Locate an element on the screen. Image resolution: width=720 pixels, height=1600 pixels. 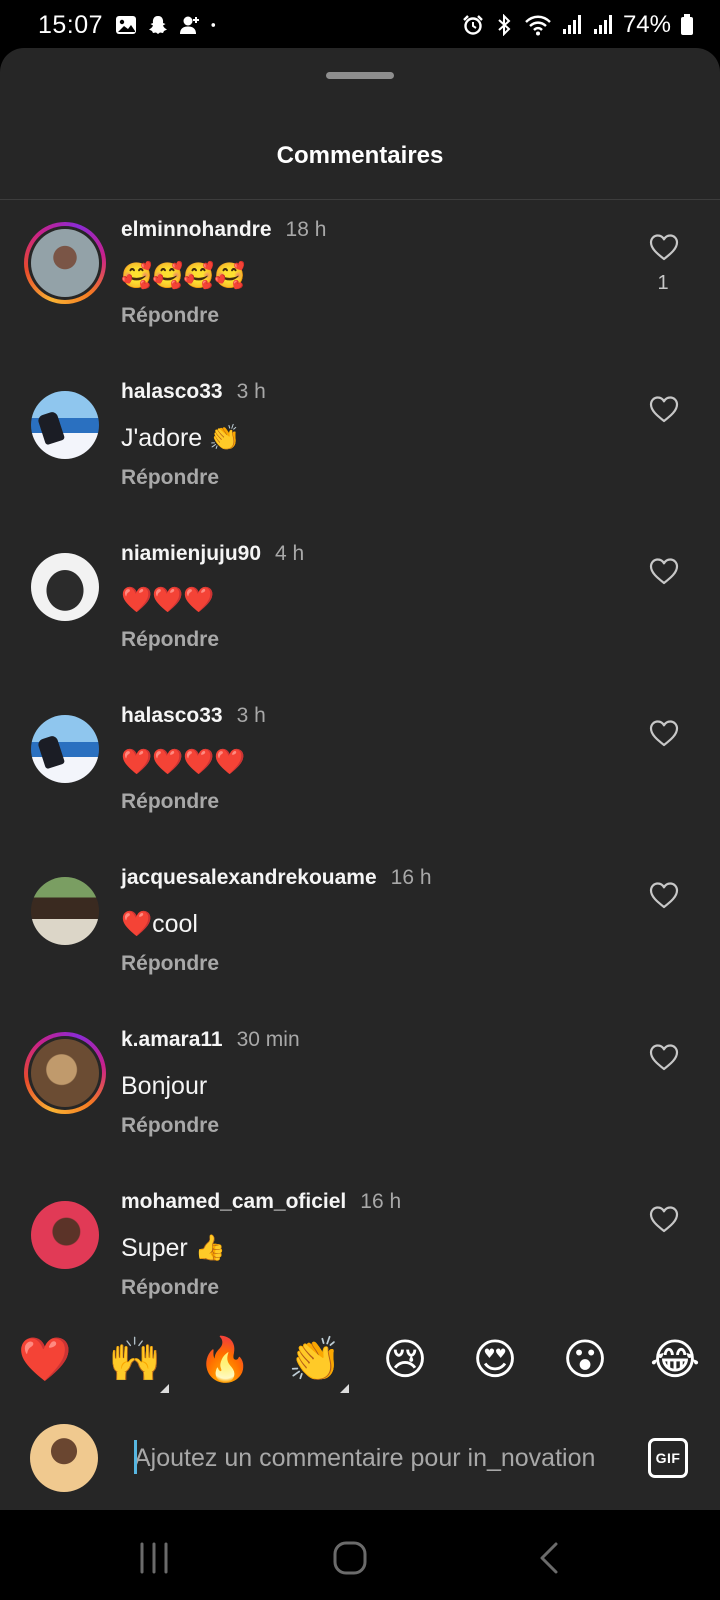
reaction-clap-button: 👏 is located at coordinates (315, 1360).